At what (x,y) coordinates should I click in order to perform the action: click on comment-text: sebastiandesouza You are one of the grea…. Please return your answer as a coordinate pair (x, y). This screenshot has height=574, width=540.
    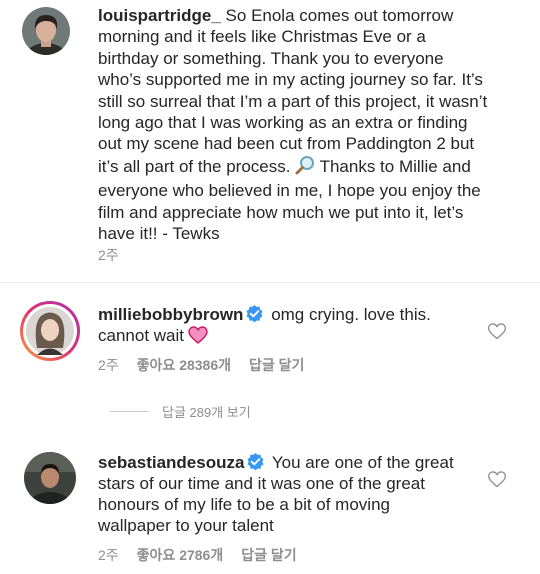
    Looking at the image, I should click on (282, 494).